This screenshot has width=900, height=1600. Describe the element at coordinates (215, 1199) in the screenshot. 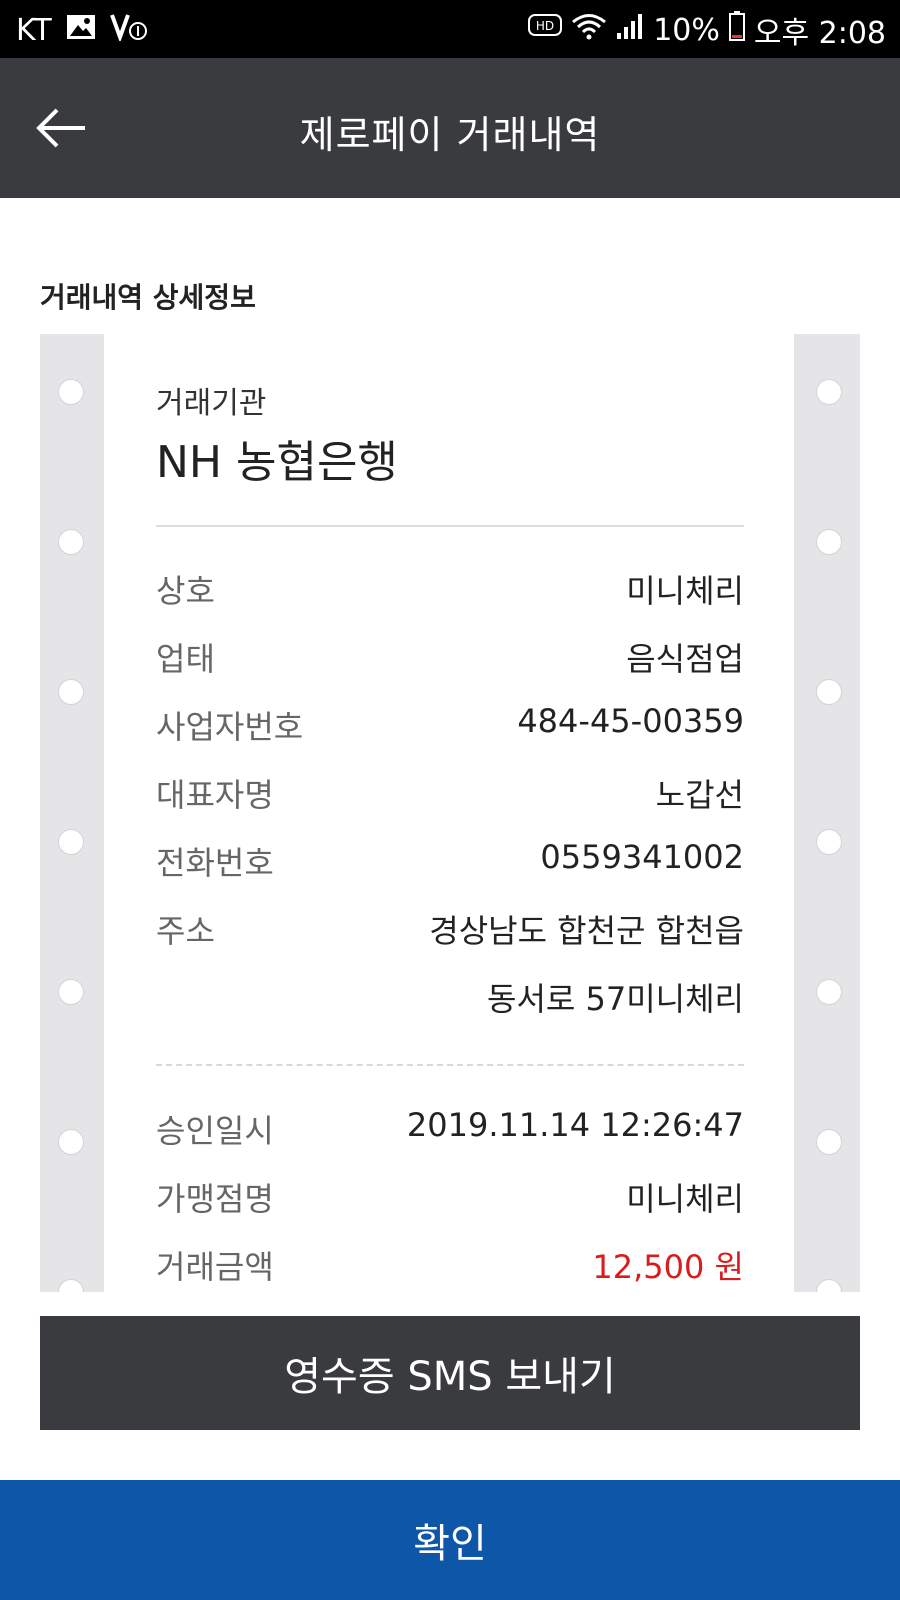

I see `store-name-label: 가맹점명` at that location.